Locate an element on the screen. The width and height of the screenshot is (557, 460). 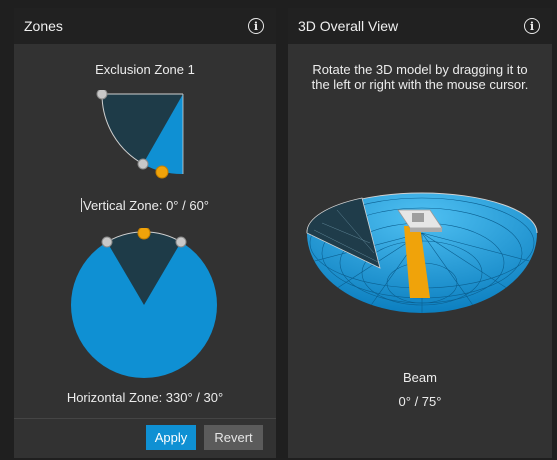
vertical-zone-label: Vertical Zone: 0° / 60° is located at coordinates (146, 205).